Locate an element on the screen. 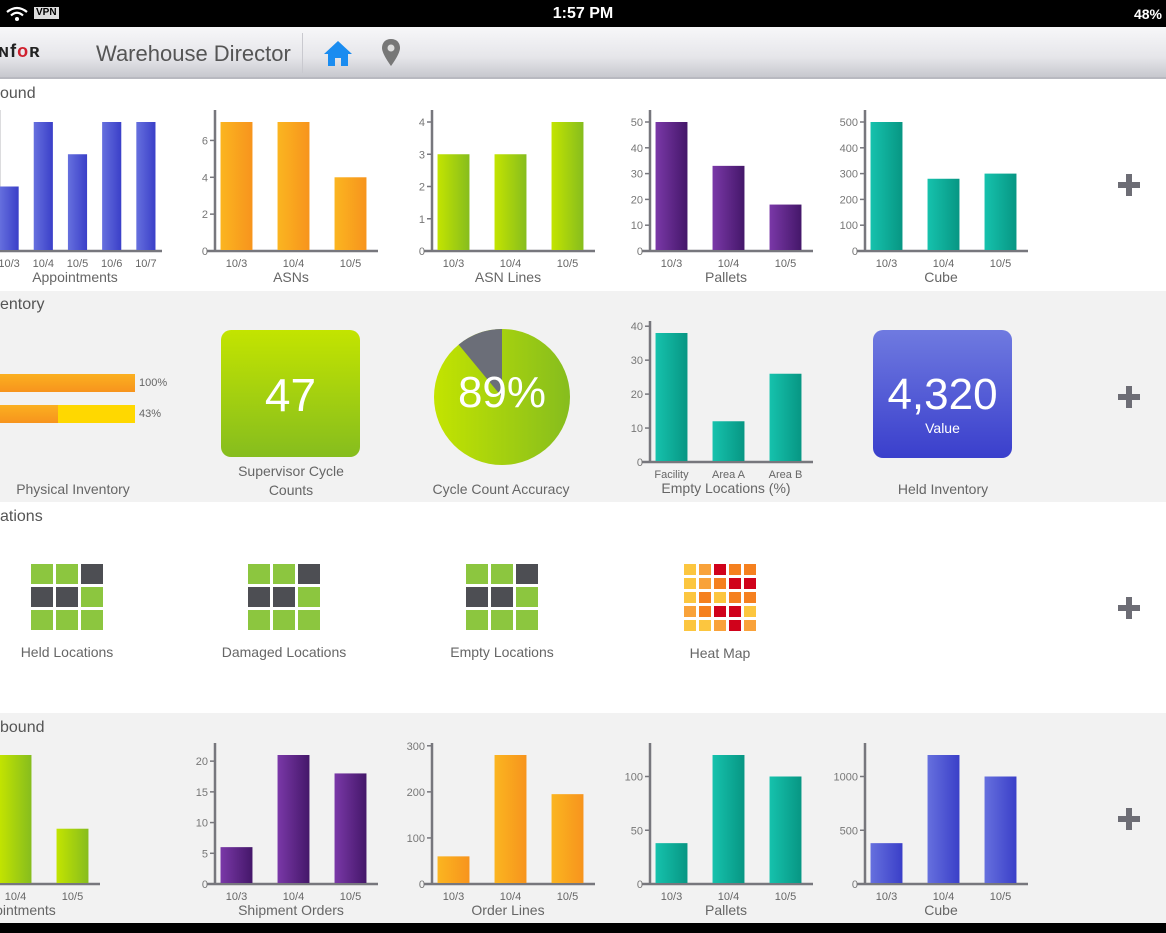  y-tick-label: 15 is located at coordinates (202, 793).